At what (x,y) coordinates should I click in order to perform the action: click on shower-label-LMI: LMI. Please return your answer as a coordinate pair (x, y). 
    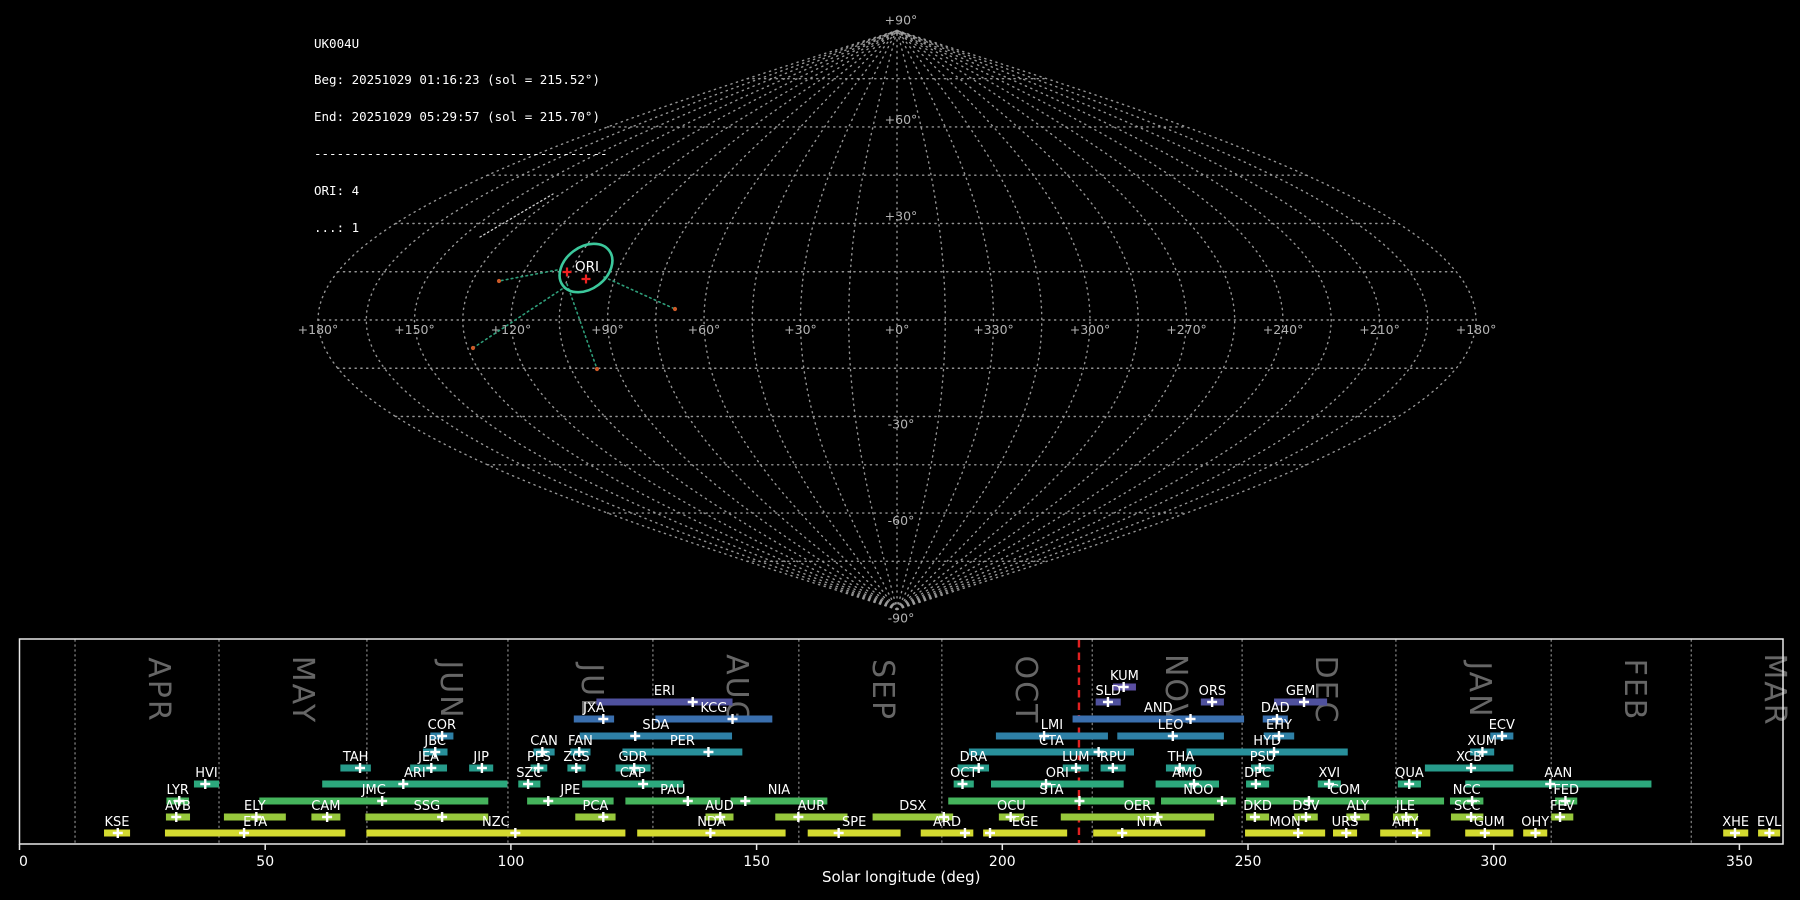
    Looking at the image, I should click on (1052, 725).